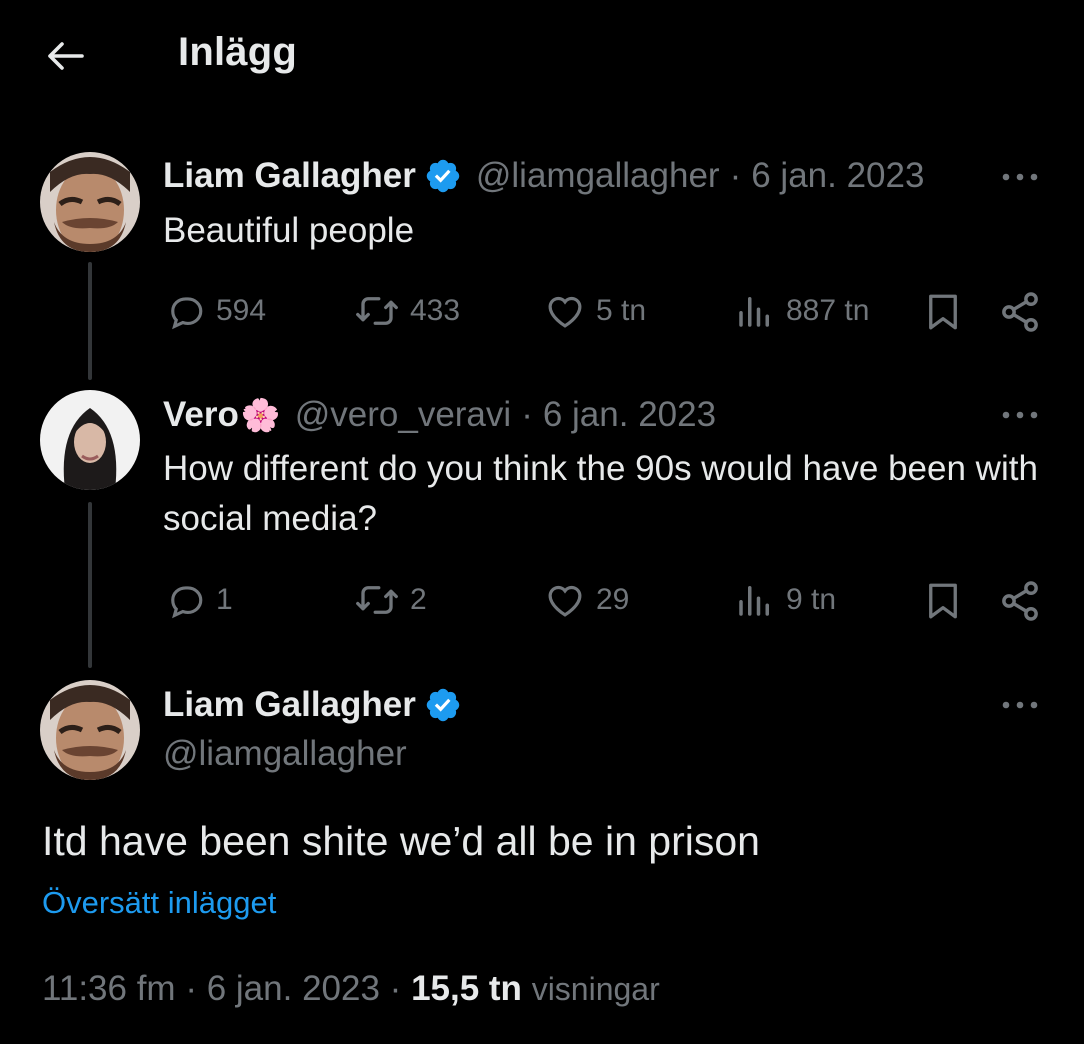 This screenshot has width=1084, height=1044. I want to click on reply-count: 1, so click(224, 599).